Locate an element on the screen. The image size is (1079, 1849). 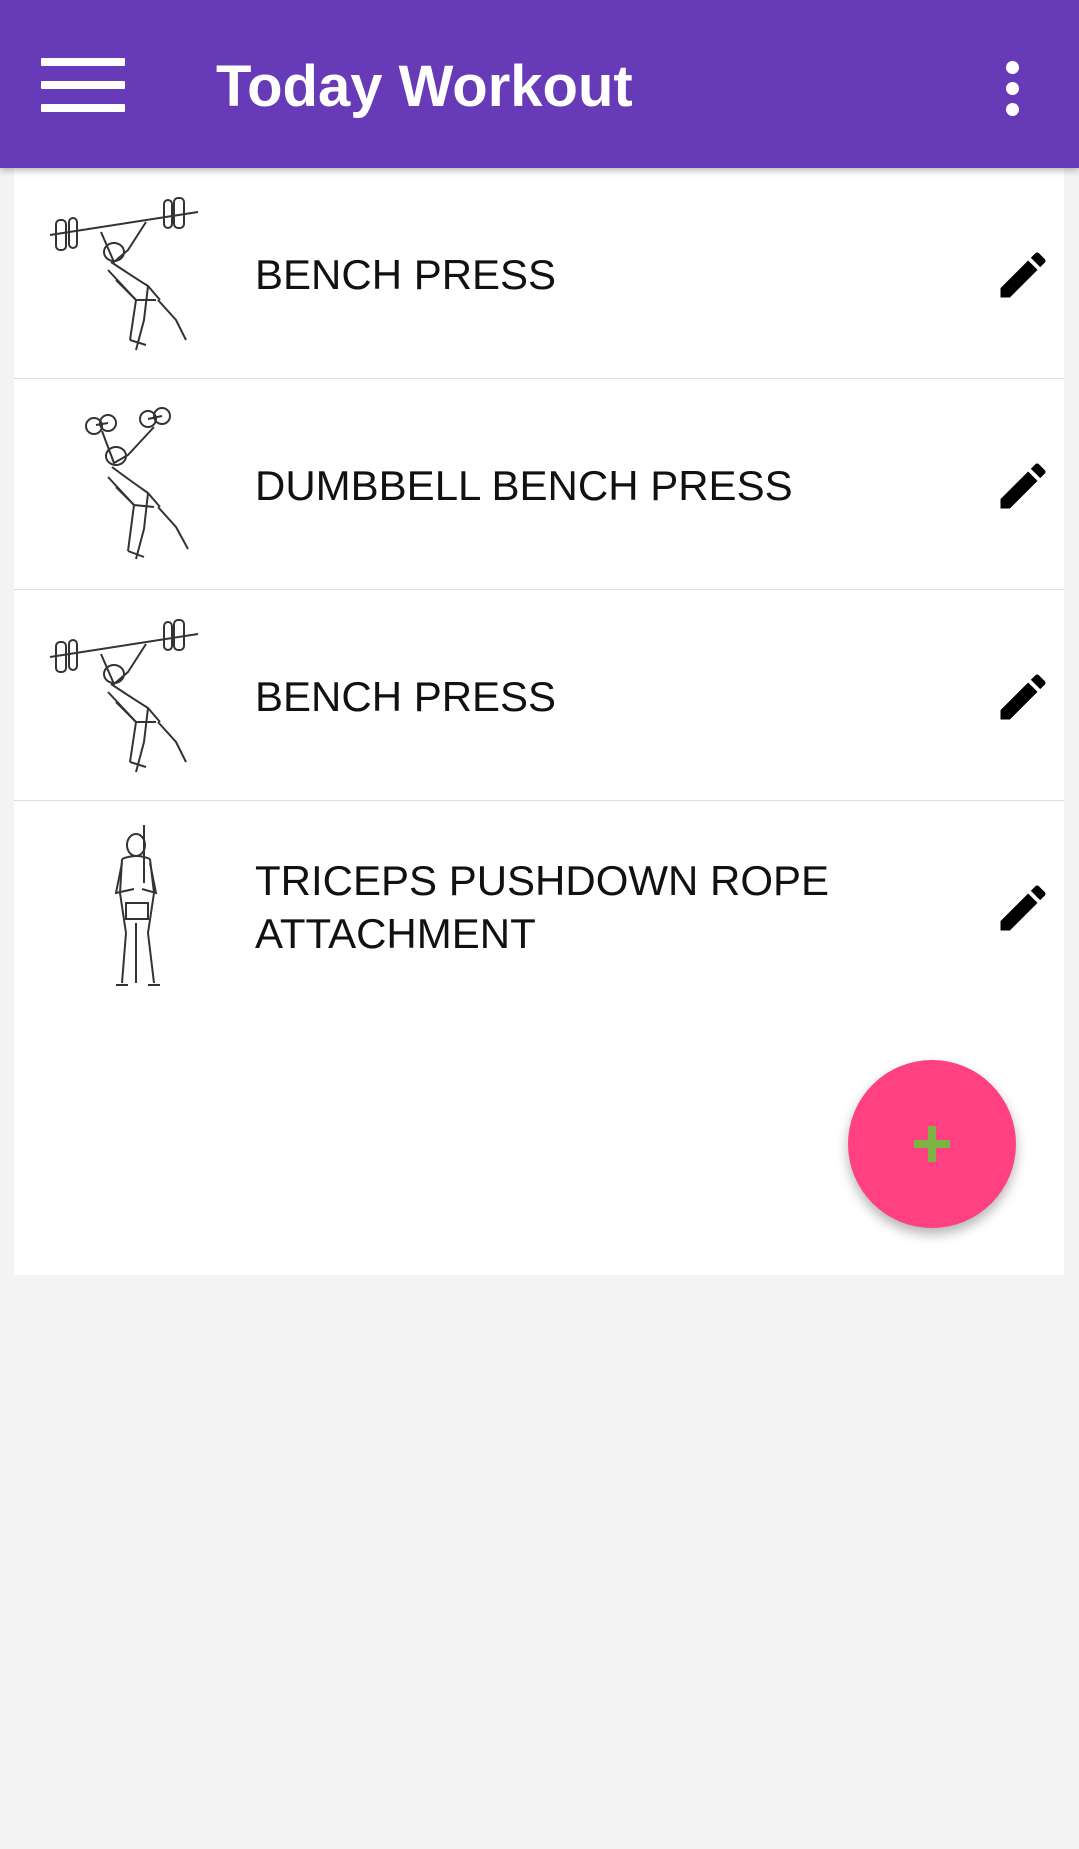
app-bar: Today Workout is located at coordinates (539, 84).